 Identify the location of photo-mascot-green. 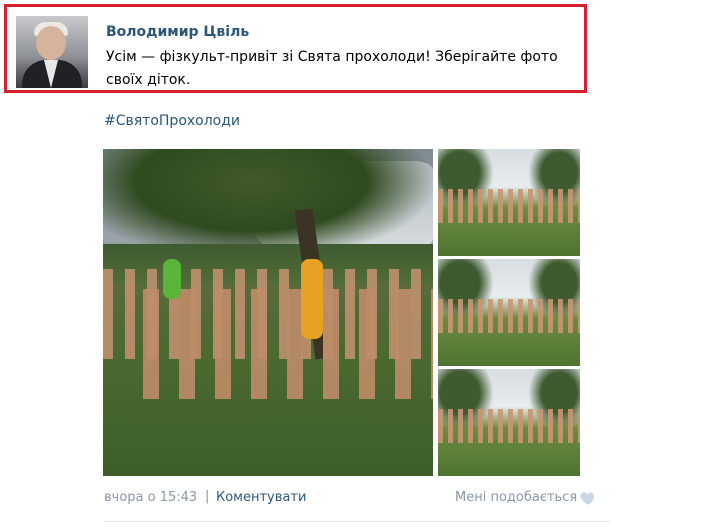
(172, 279).